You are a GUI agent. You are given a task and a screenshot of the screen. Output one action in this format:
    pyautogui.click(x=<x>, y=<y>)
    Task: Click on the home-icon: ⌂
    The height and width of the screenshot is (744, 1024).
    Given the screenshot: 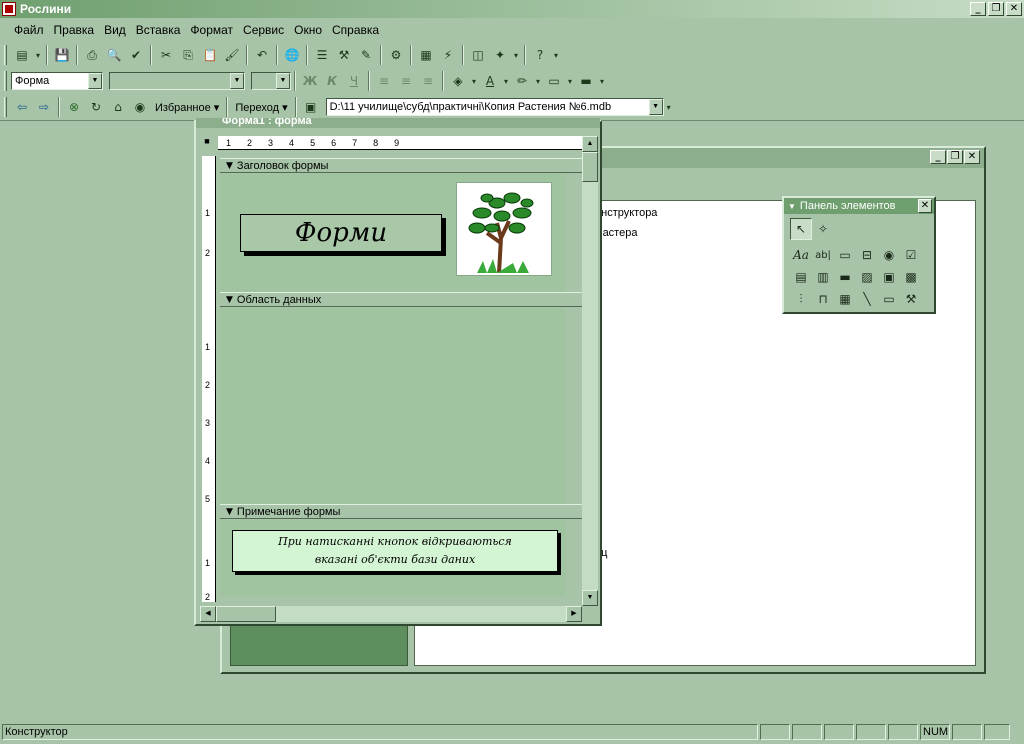 What is the action you would take?
    pyautogui.click(x=118, y=107)
    